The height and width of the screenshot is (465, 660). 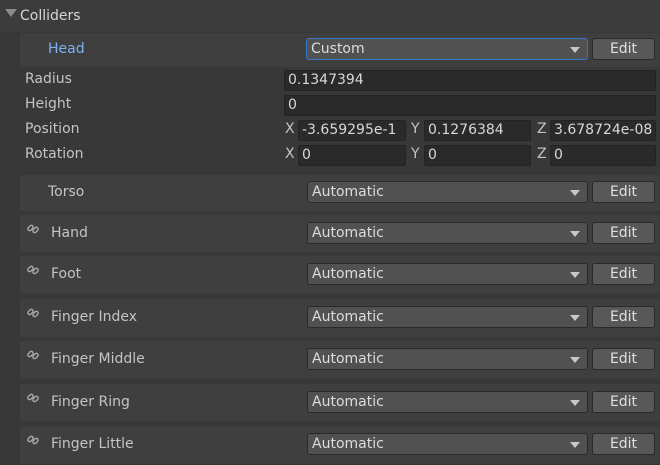 What do you see at coordinates (542, 154) in the screenshot?
I see `rotation-z-label: Z` at bounding box center [542, 154].